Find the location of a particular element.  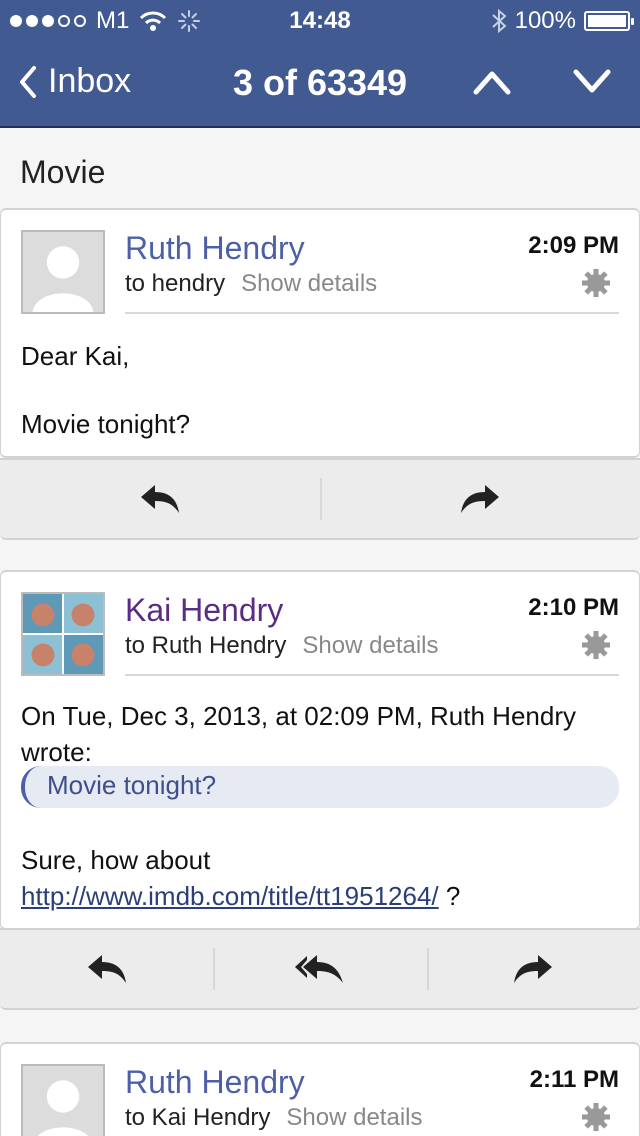

battery-percent: 100% is located at coordinates (545, 20).